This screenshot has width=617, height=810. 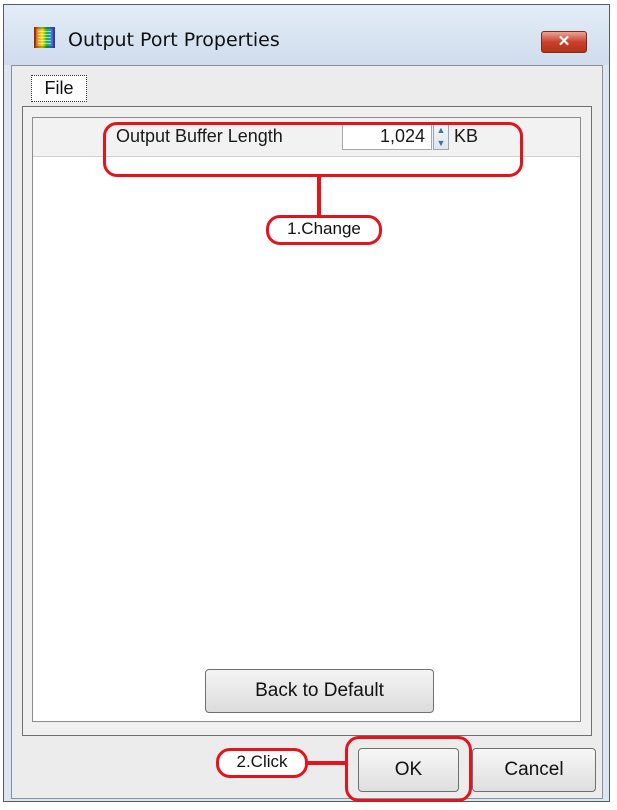 What do you see at coordinates (319, 197) in the screenshot?
I see `change-callout-line` at bounding box center [319, 197].